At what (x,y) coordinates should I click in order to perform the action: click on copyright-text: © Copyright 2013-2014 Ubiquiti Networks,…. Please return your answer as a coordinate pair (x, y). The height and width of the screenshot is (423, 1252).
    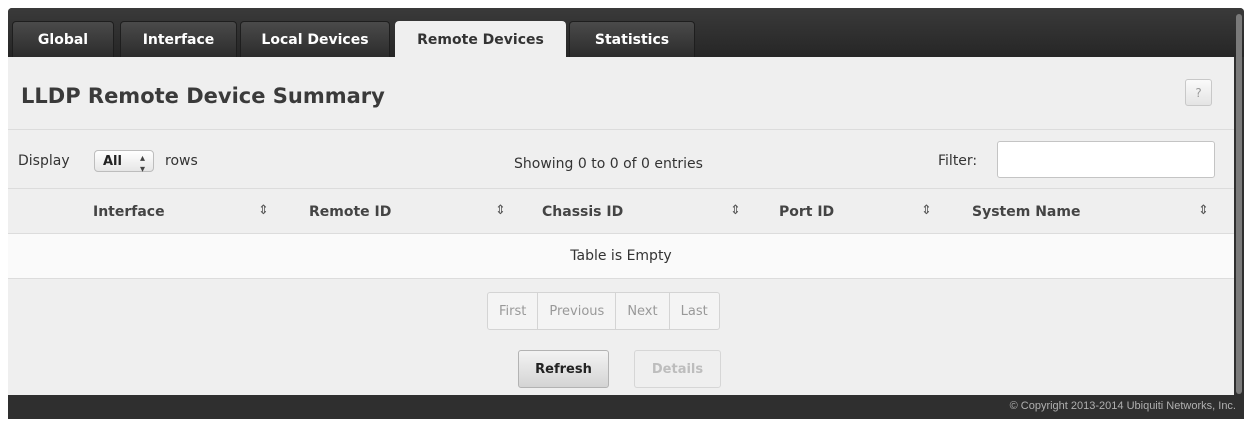
    Looking at the image, I should click on (1122, 406).